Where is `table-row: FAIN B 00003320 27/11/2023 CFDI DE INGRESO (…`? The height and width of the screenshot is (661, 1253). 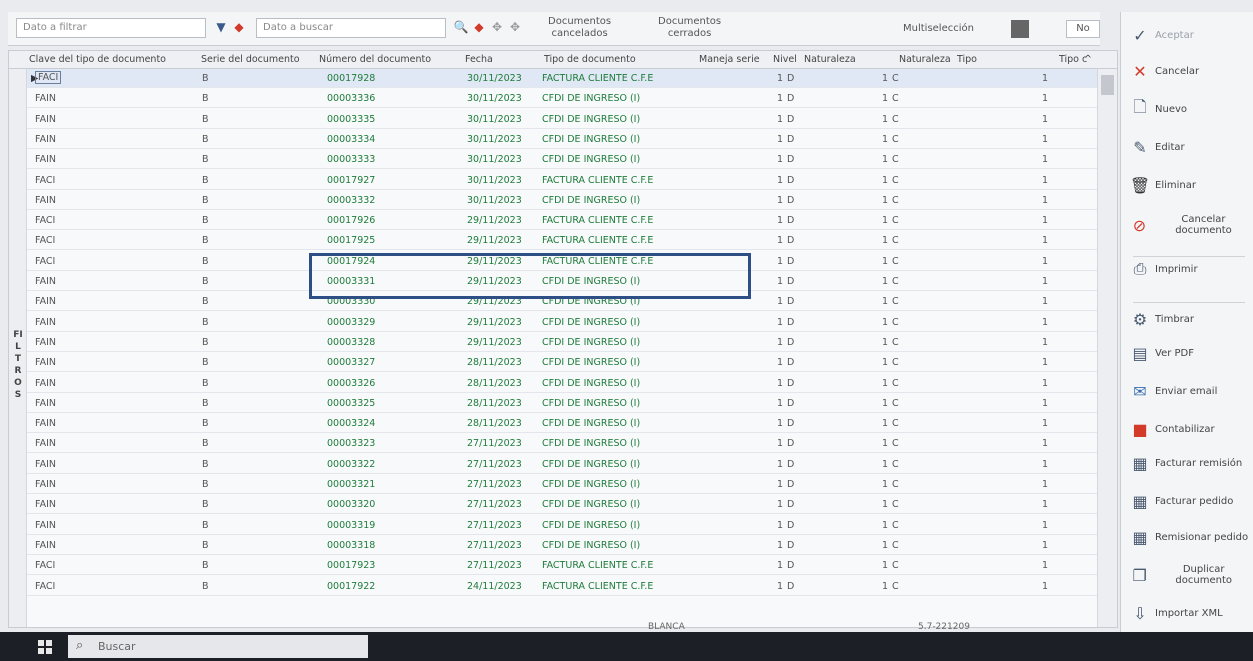 table-row: FAIN B 00003320 27/11/2023 CFDI DE INGRESO (… is located at coordinates (563, 505).